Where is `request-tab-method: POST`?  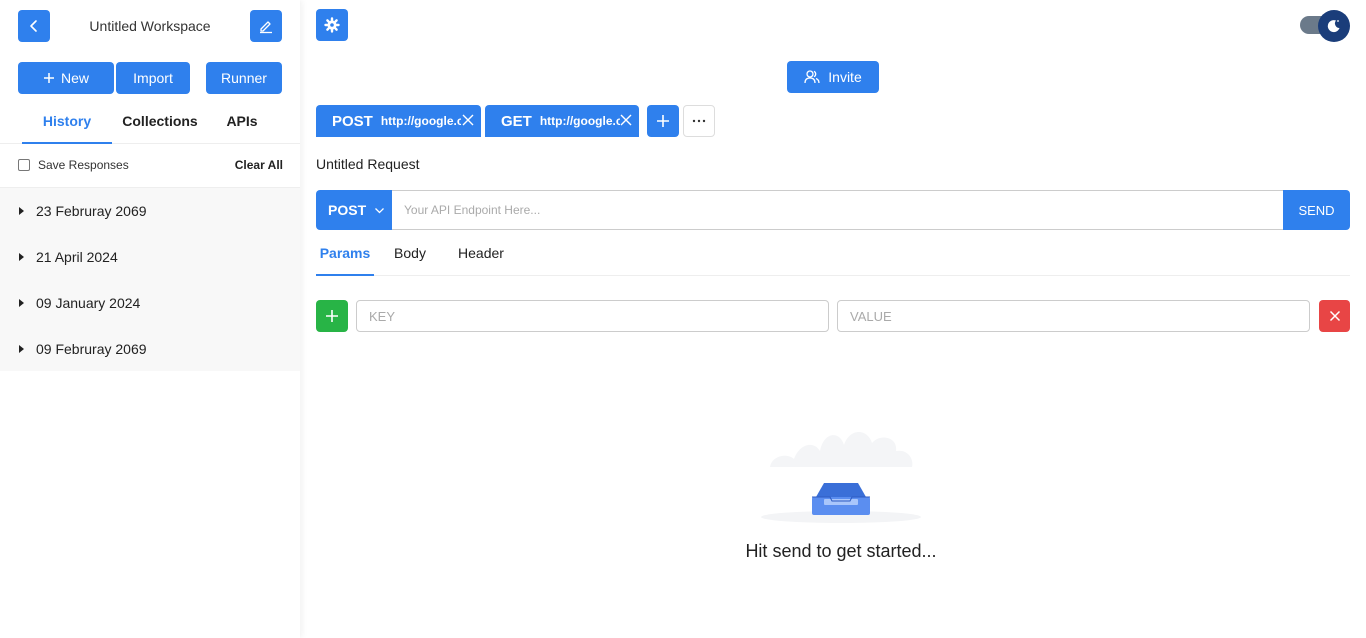
request-tab-method: POST is located at coordinates (352, 121).